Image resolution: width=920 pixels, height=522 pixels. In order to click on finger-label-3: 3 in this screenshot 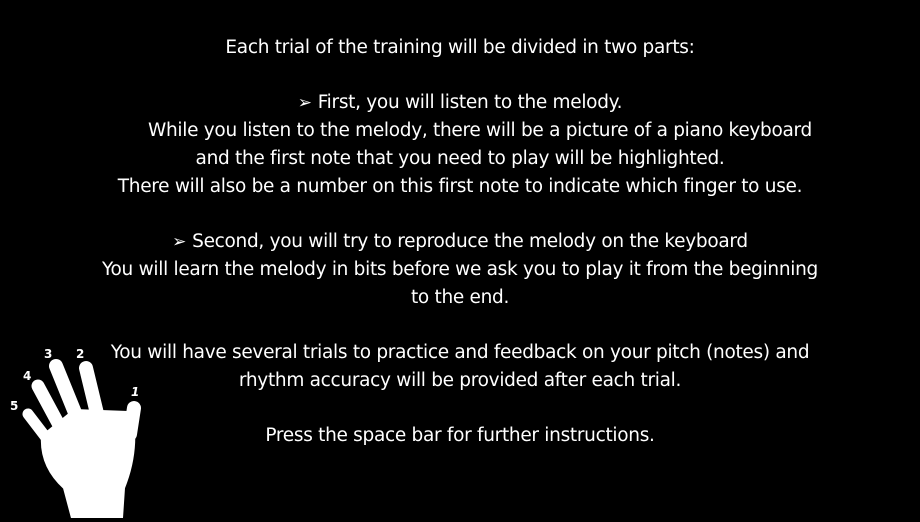, I will do `click(48, 354)`.